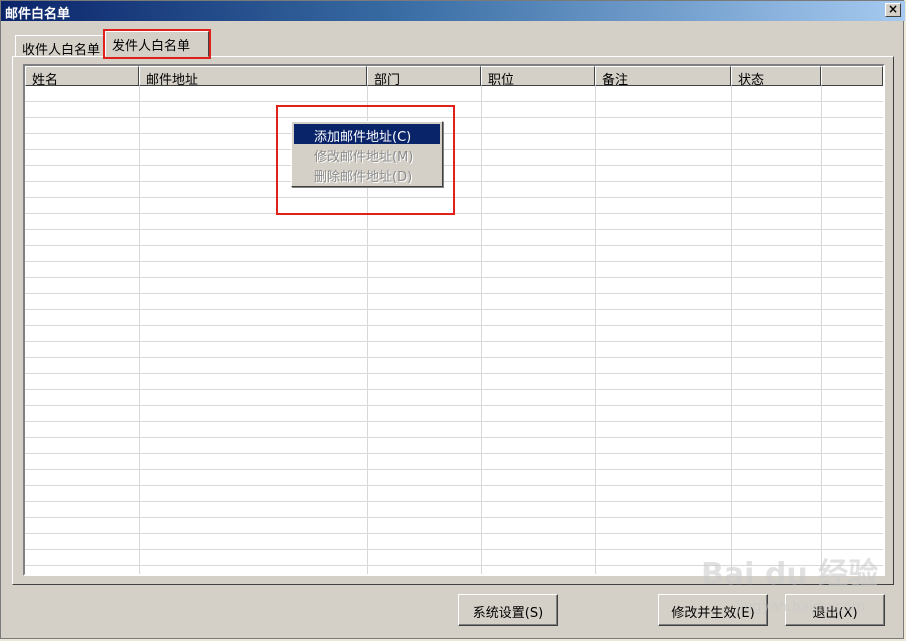  What do you see at coordinates (508, 610) in the screenshot?
I see `system-settings-button: 系统设置(S)` at bounding box center [508, 610].